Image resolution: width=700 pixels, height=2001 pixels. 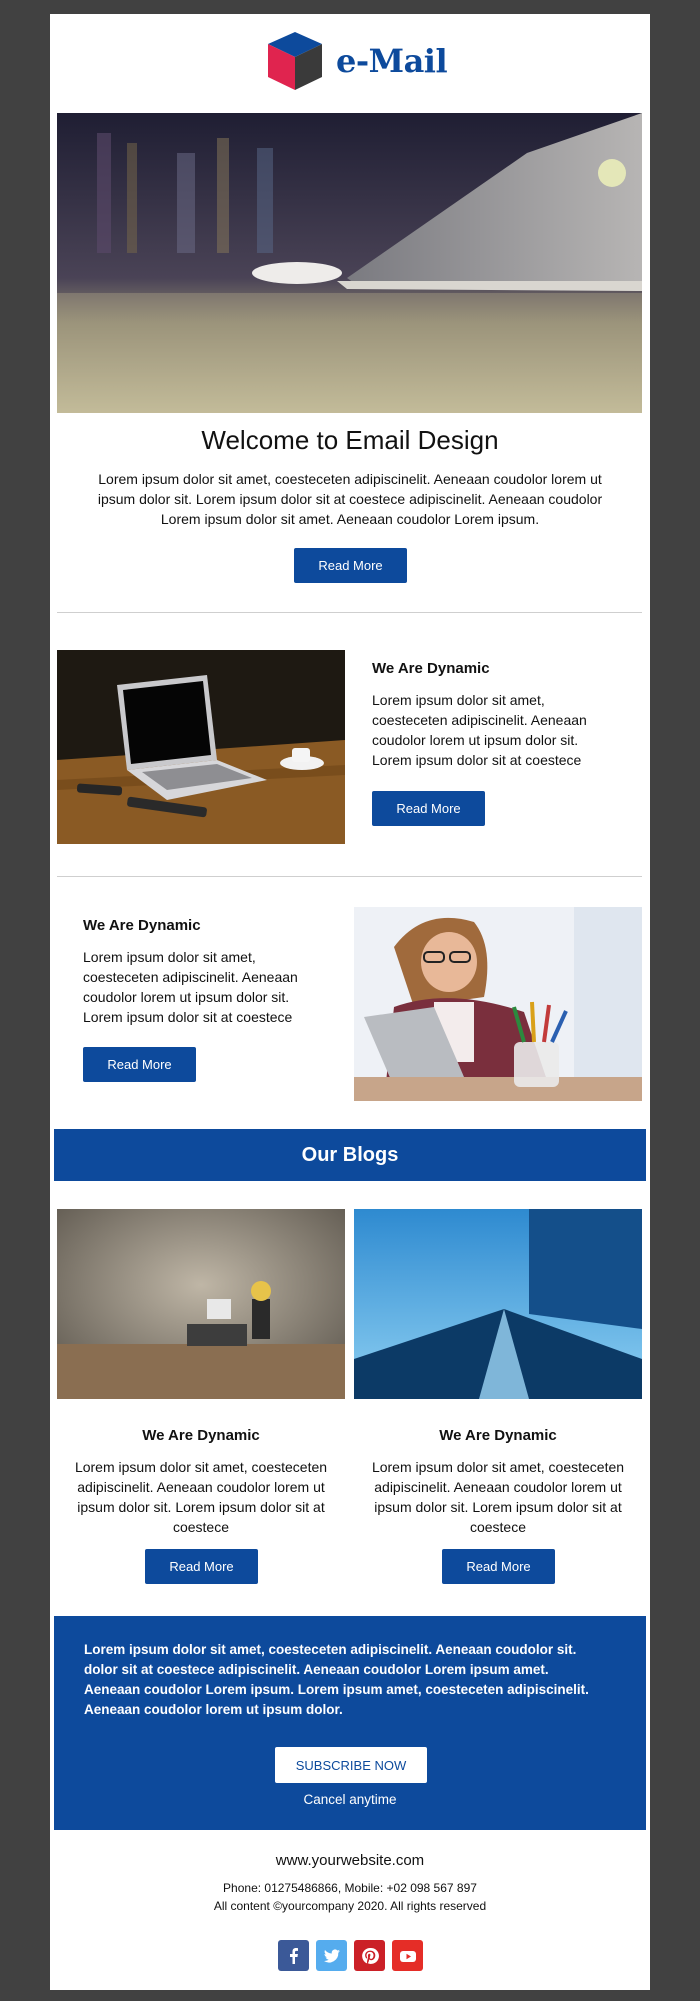 What do you see at coordinates (331, 1955) in the screenshot?
I see `twitter-icon` at bounding box center [331, 1955].